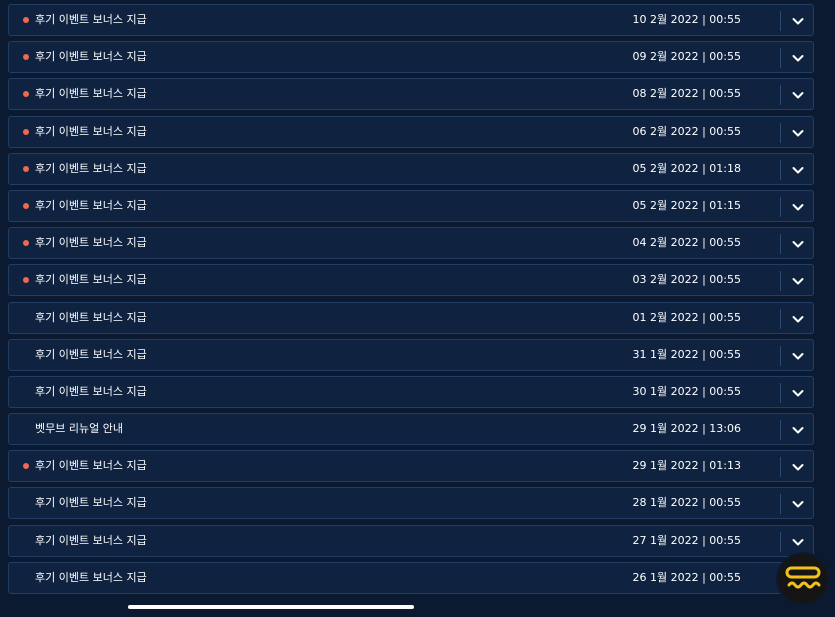  I want to click on notification-row: 후기 이벤트 보너스 지급 26 1월 2022 | 00:55, so click(411, 577).